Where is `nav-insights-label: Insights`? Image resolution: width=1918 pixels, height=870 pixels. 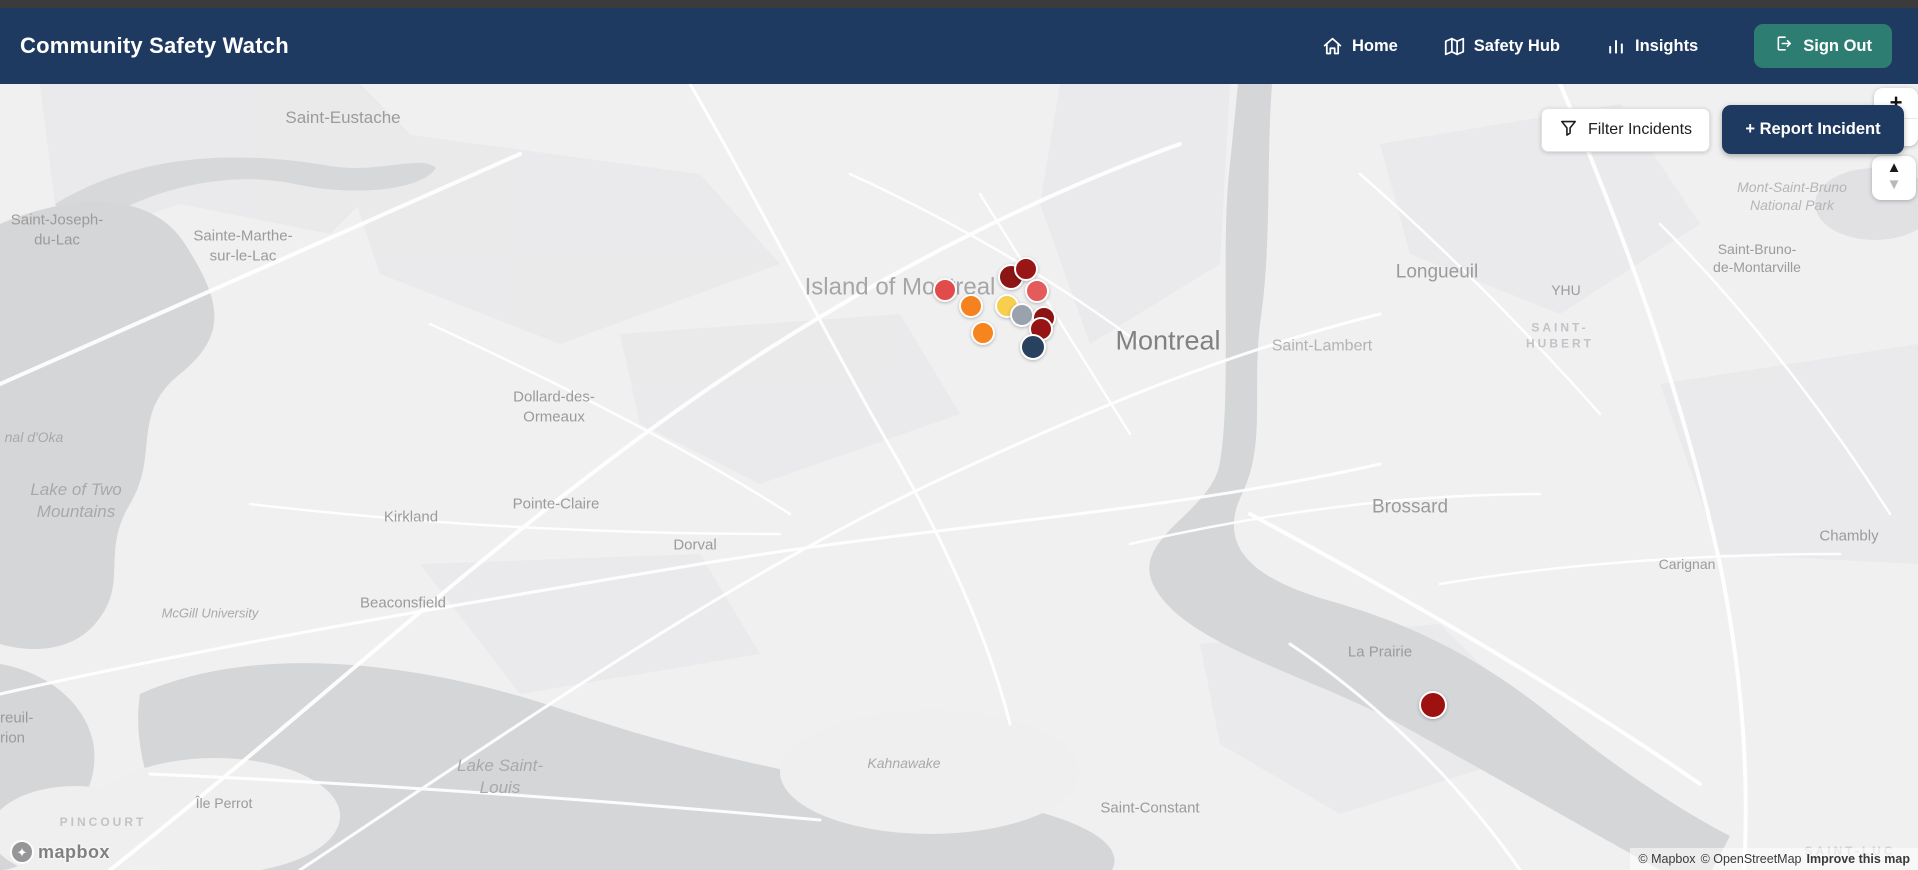 nav-insights-label: Insights is located at coordinates (1666, 45).